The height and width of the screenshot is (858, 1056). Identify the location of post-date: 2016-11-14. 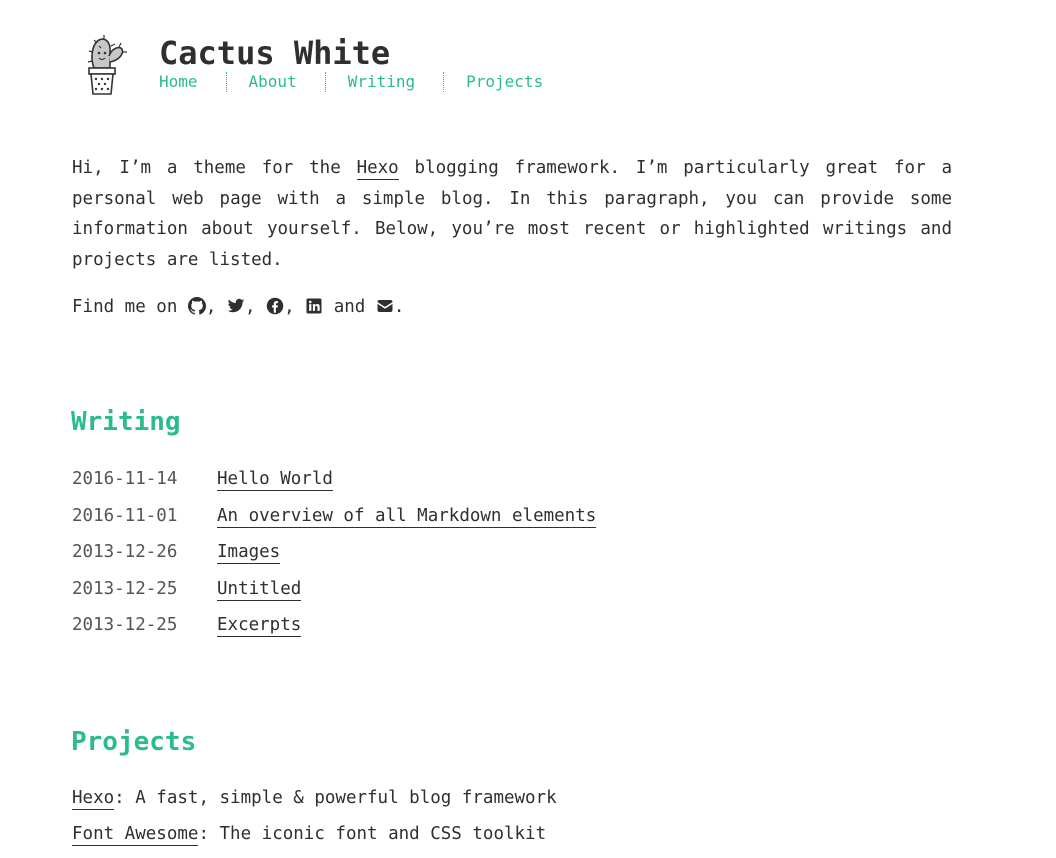
(125, 479).